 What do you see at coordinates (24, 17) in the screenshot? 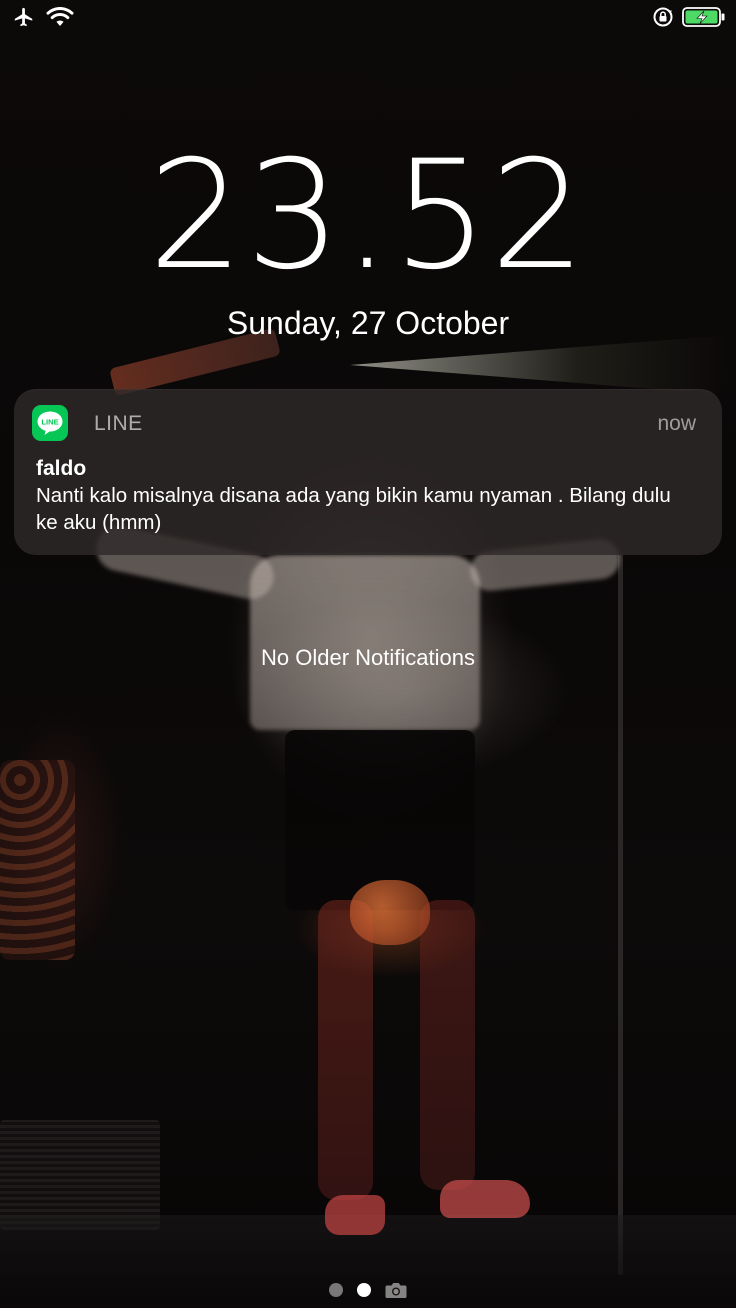
I see `airplane-icon` at bounding box center [24, 17].